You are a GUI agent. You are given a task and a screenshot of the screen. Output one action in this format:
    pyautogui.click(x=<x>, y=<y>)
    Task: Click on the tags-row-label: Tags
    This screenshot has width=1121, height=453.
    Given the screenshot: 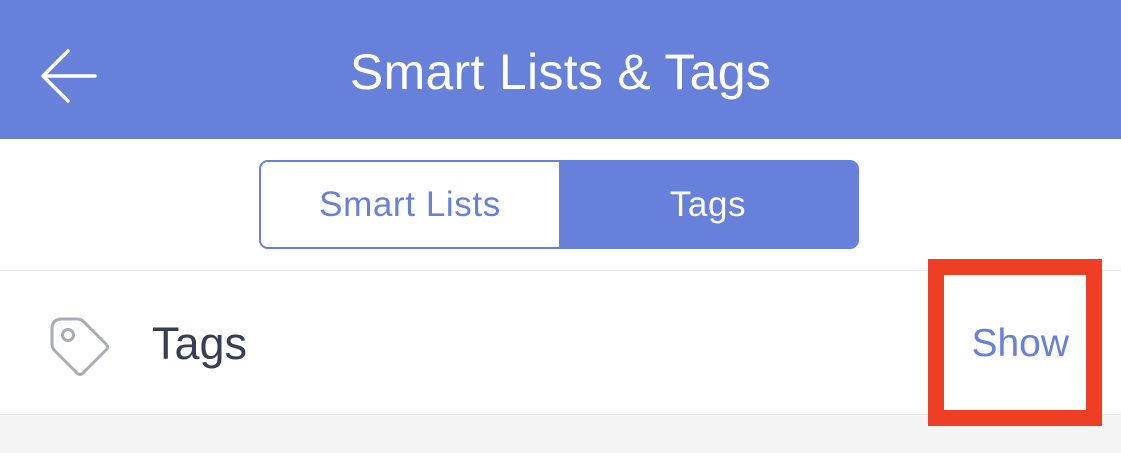 What is the action you would take?
    pyautogui.click(x=200, y=343)
    